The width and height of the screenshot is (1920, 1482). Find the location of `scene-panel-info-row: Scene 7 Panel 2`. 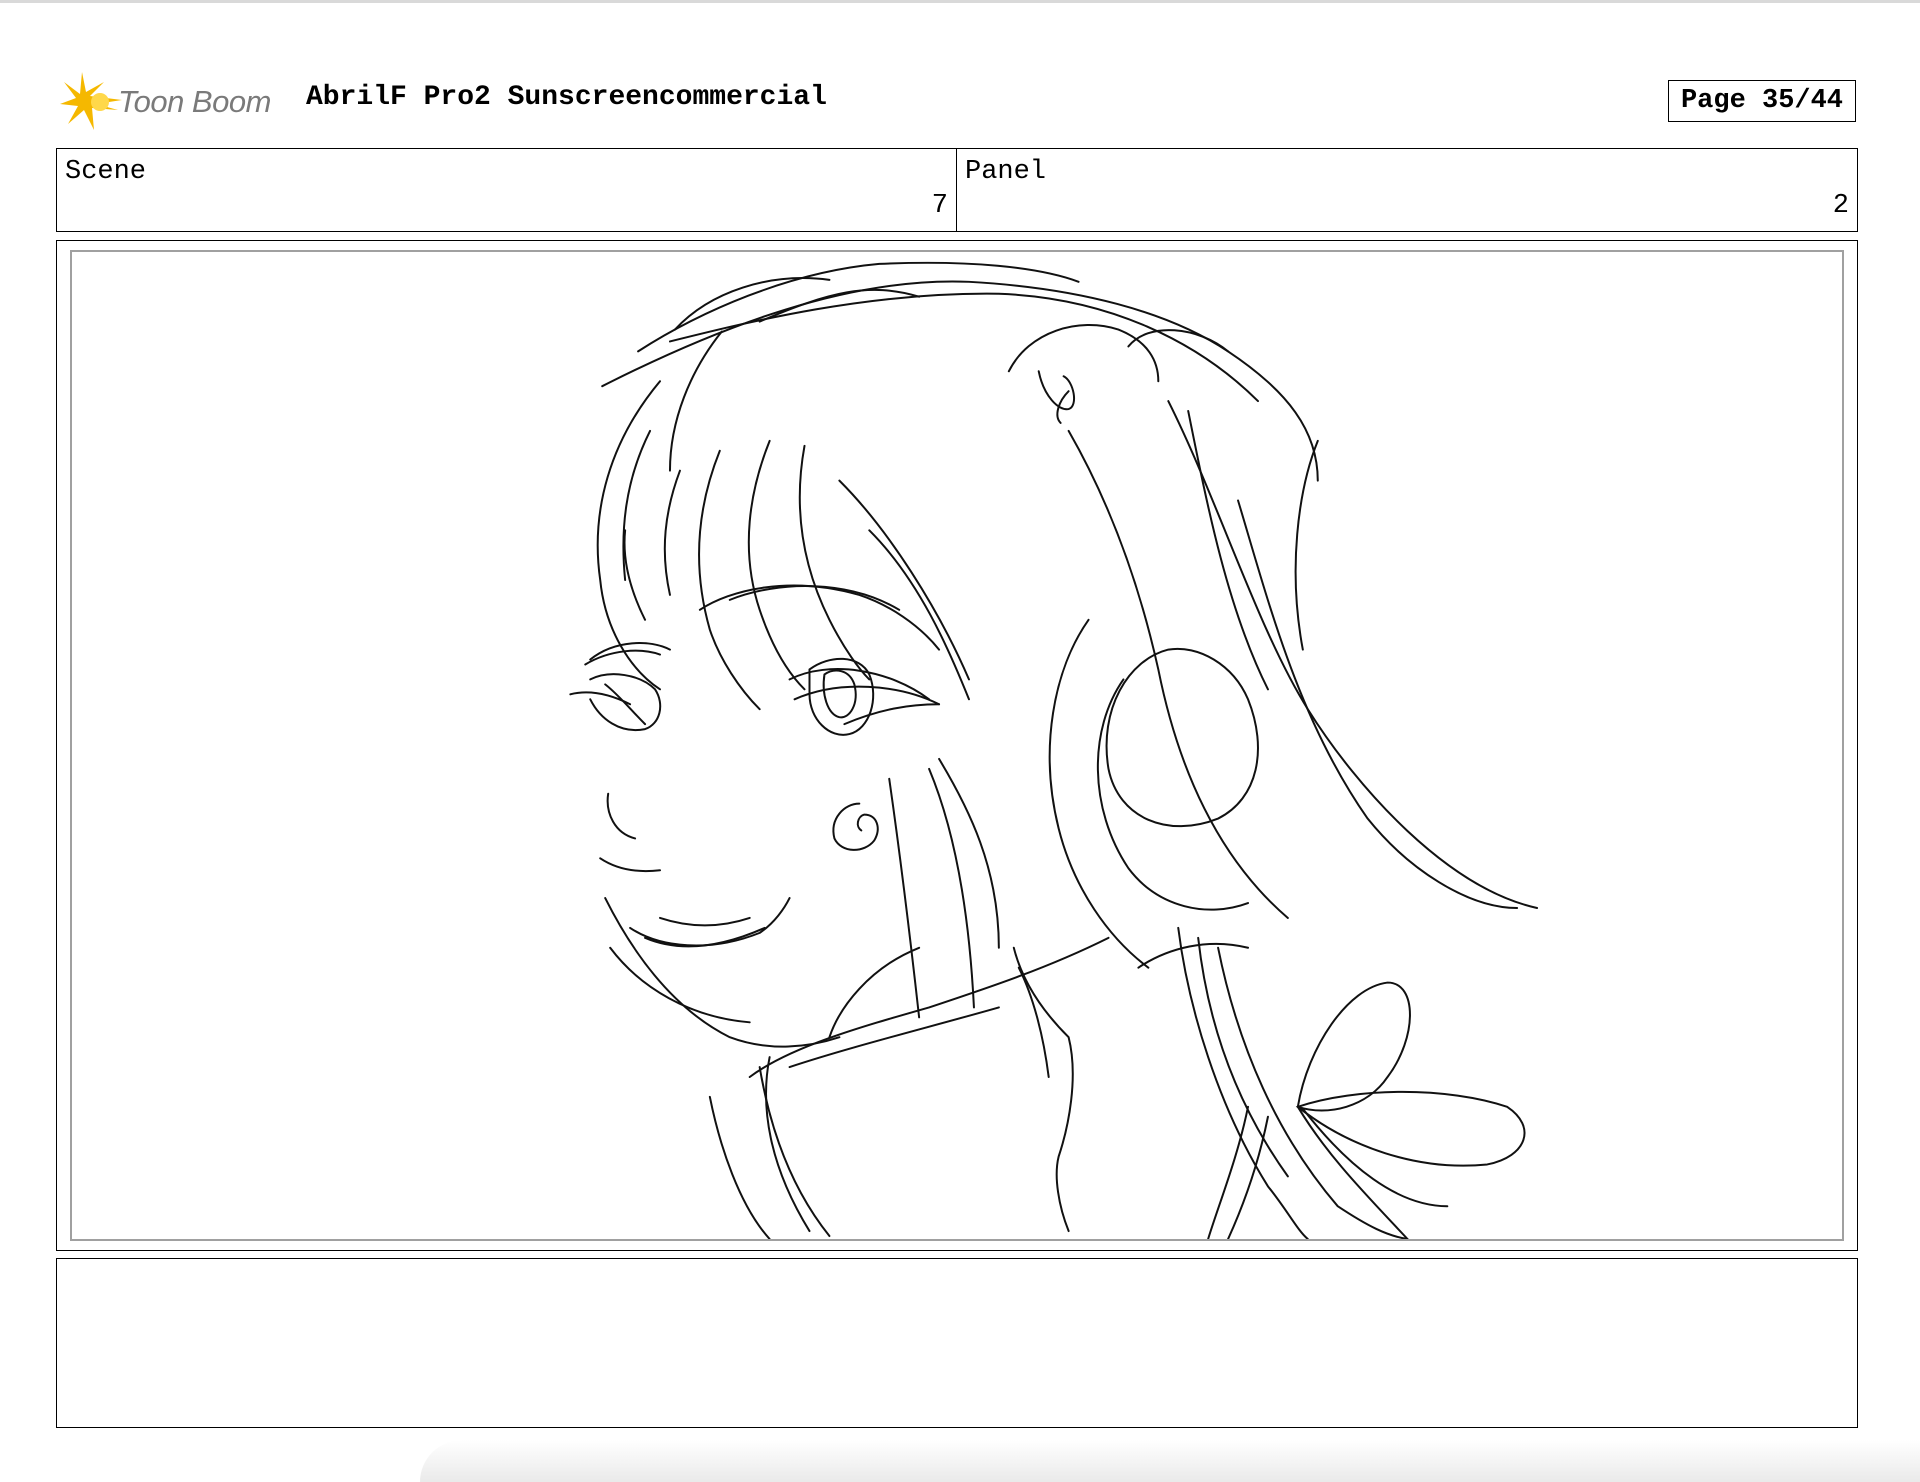

scene-panel-info-row: Scene 7 Panel 2 is located at coordinates (957, 190).